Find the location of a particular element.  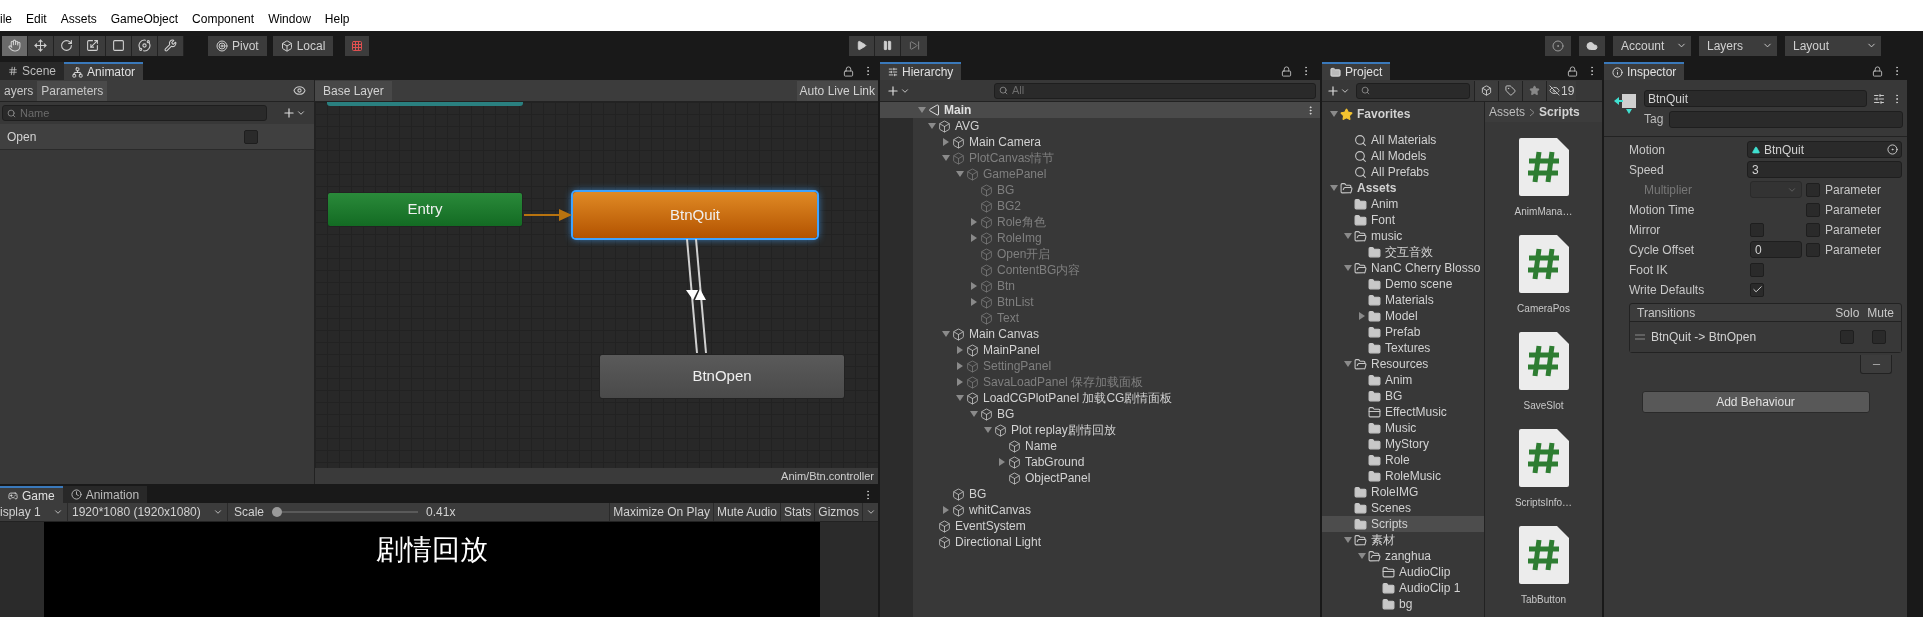

sub-tab: ayers is located at coordinates (19, 90).